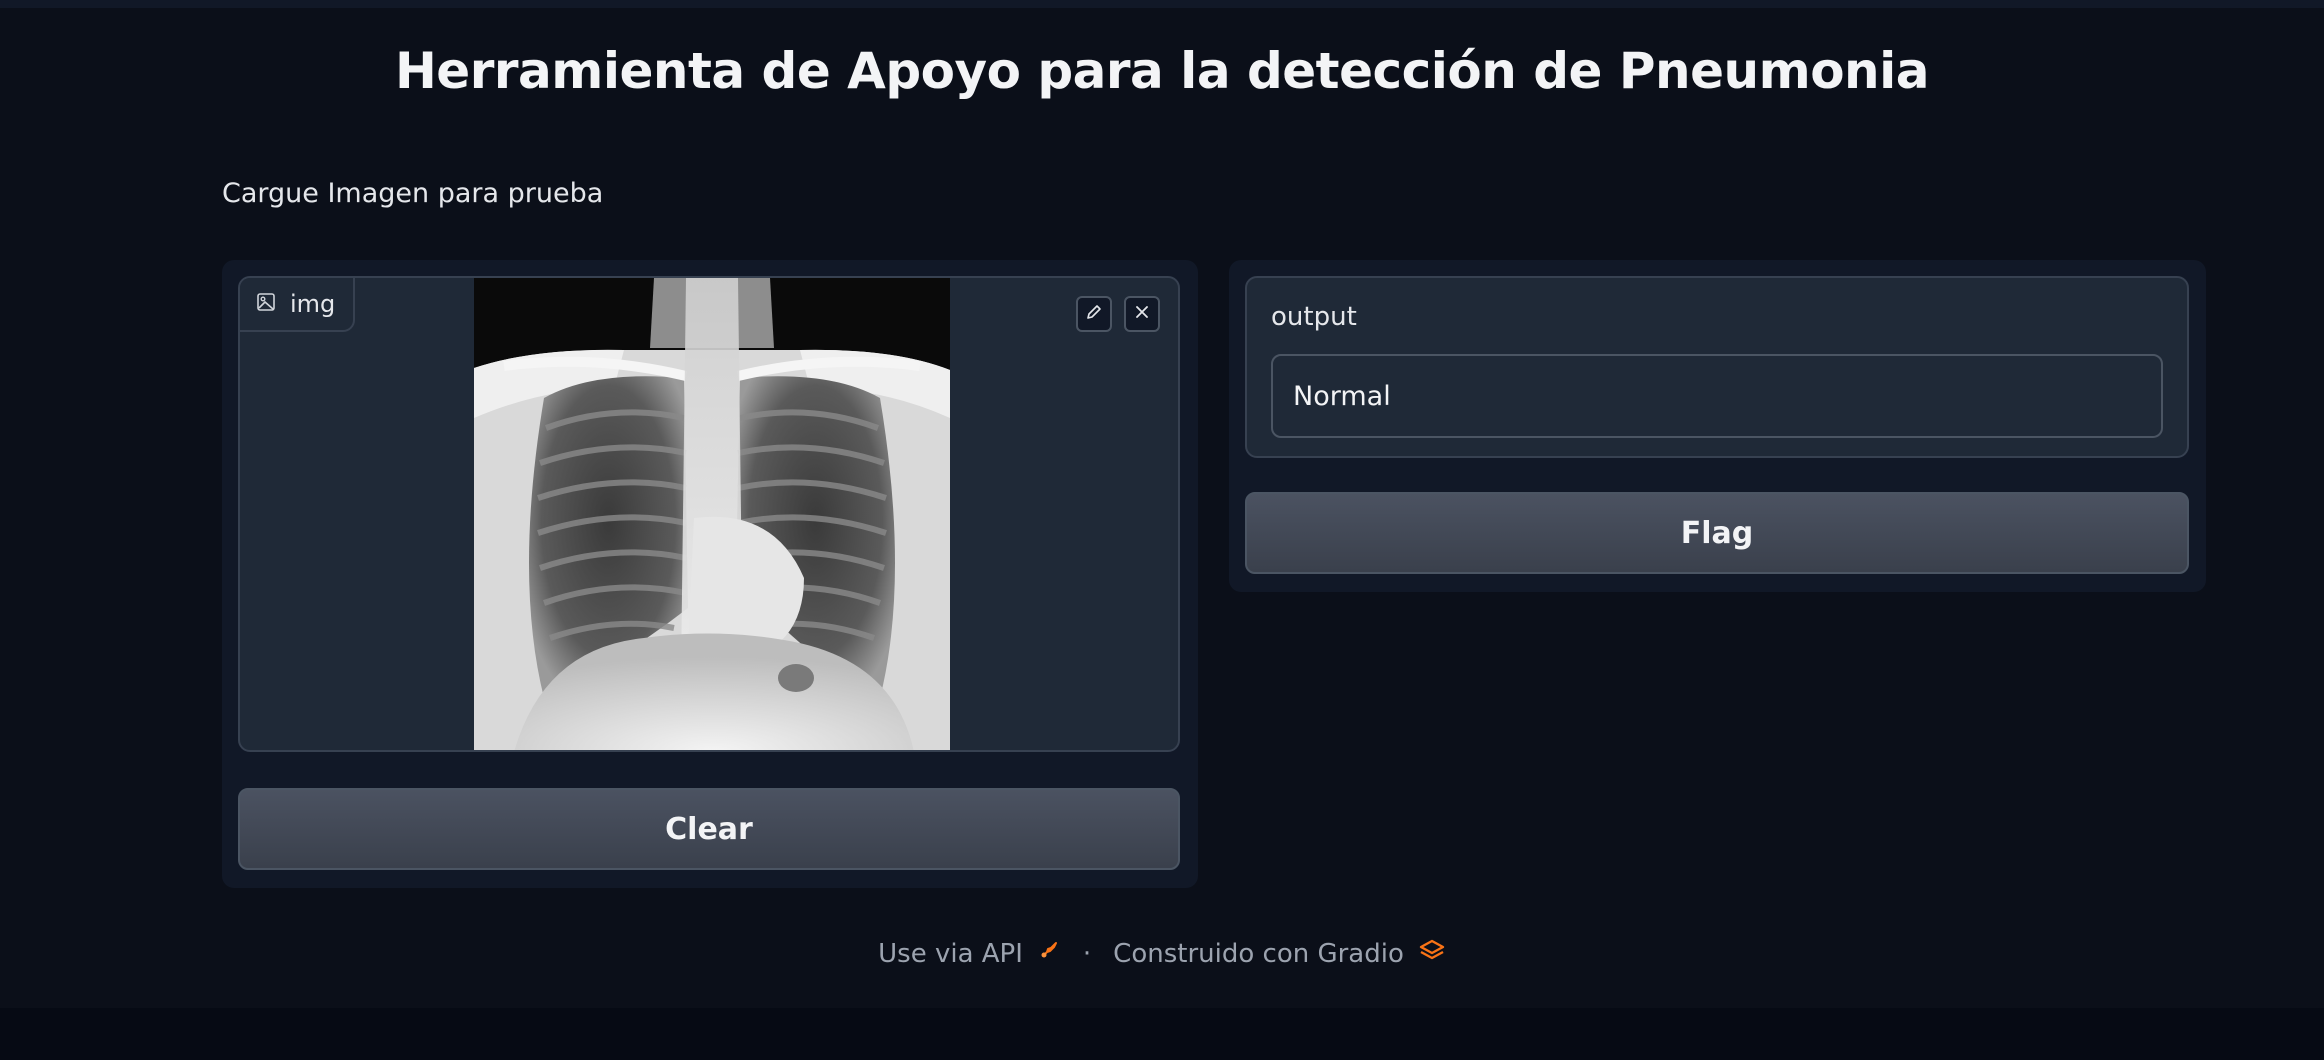  Describe the element at coordinates (1717, 396) in the screenshot. I see `output-textbox: Normal` at that location.